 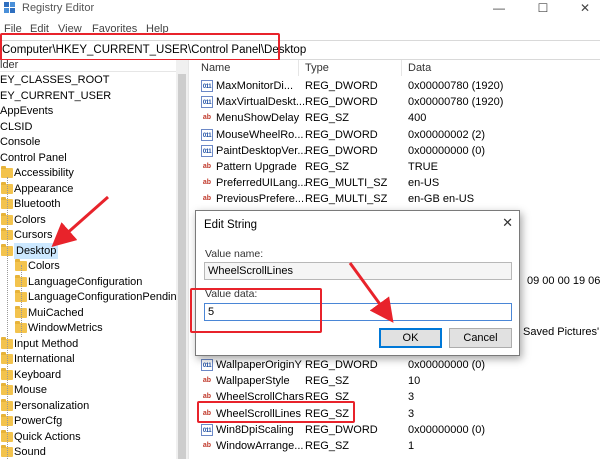 I want to click on tree-item-label: LanguageConfigurationPending, so click(x=105, y=297).